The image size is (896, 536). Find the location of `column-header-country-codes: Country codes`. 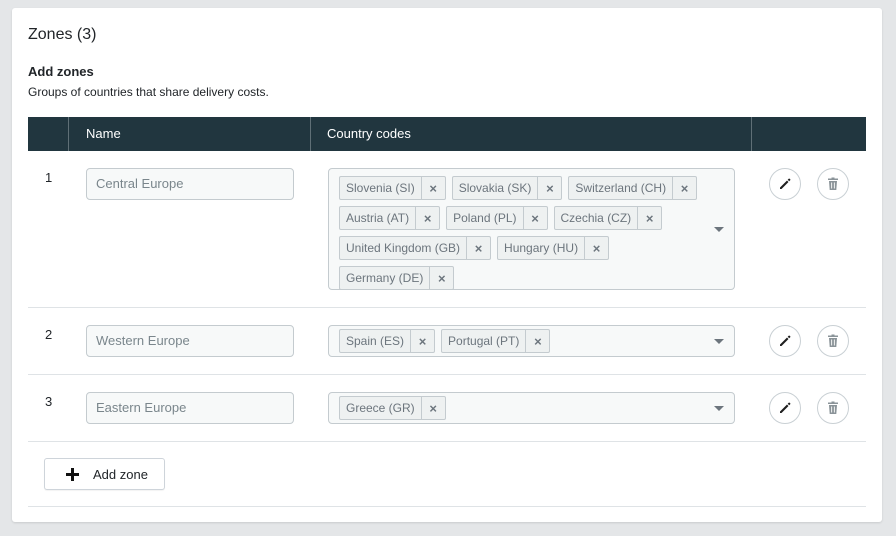

column-header-country-codes: Country codes is located at coordinates (369, 133).